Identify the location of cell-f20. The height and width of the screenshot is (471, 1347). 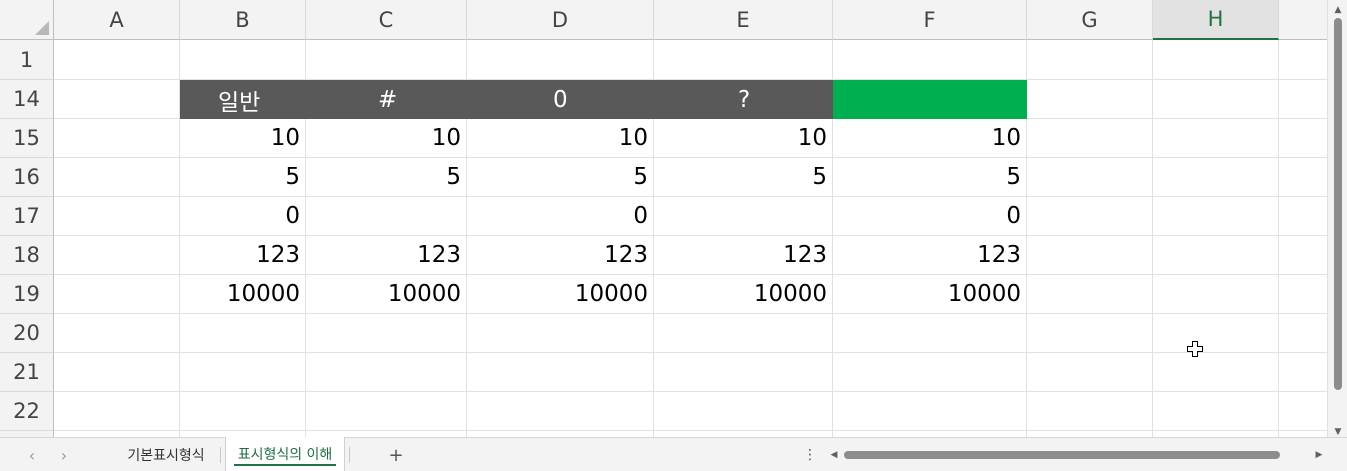
(930, 333).